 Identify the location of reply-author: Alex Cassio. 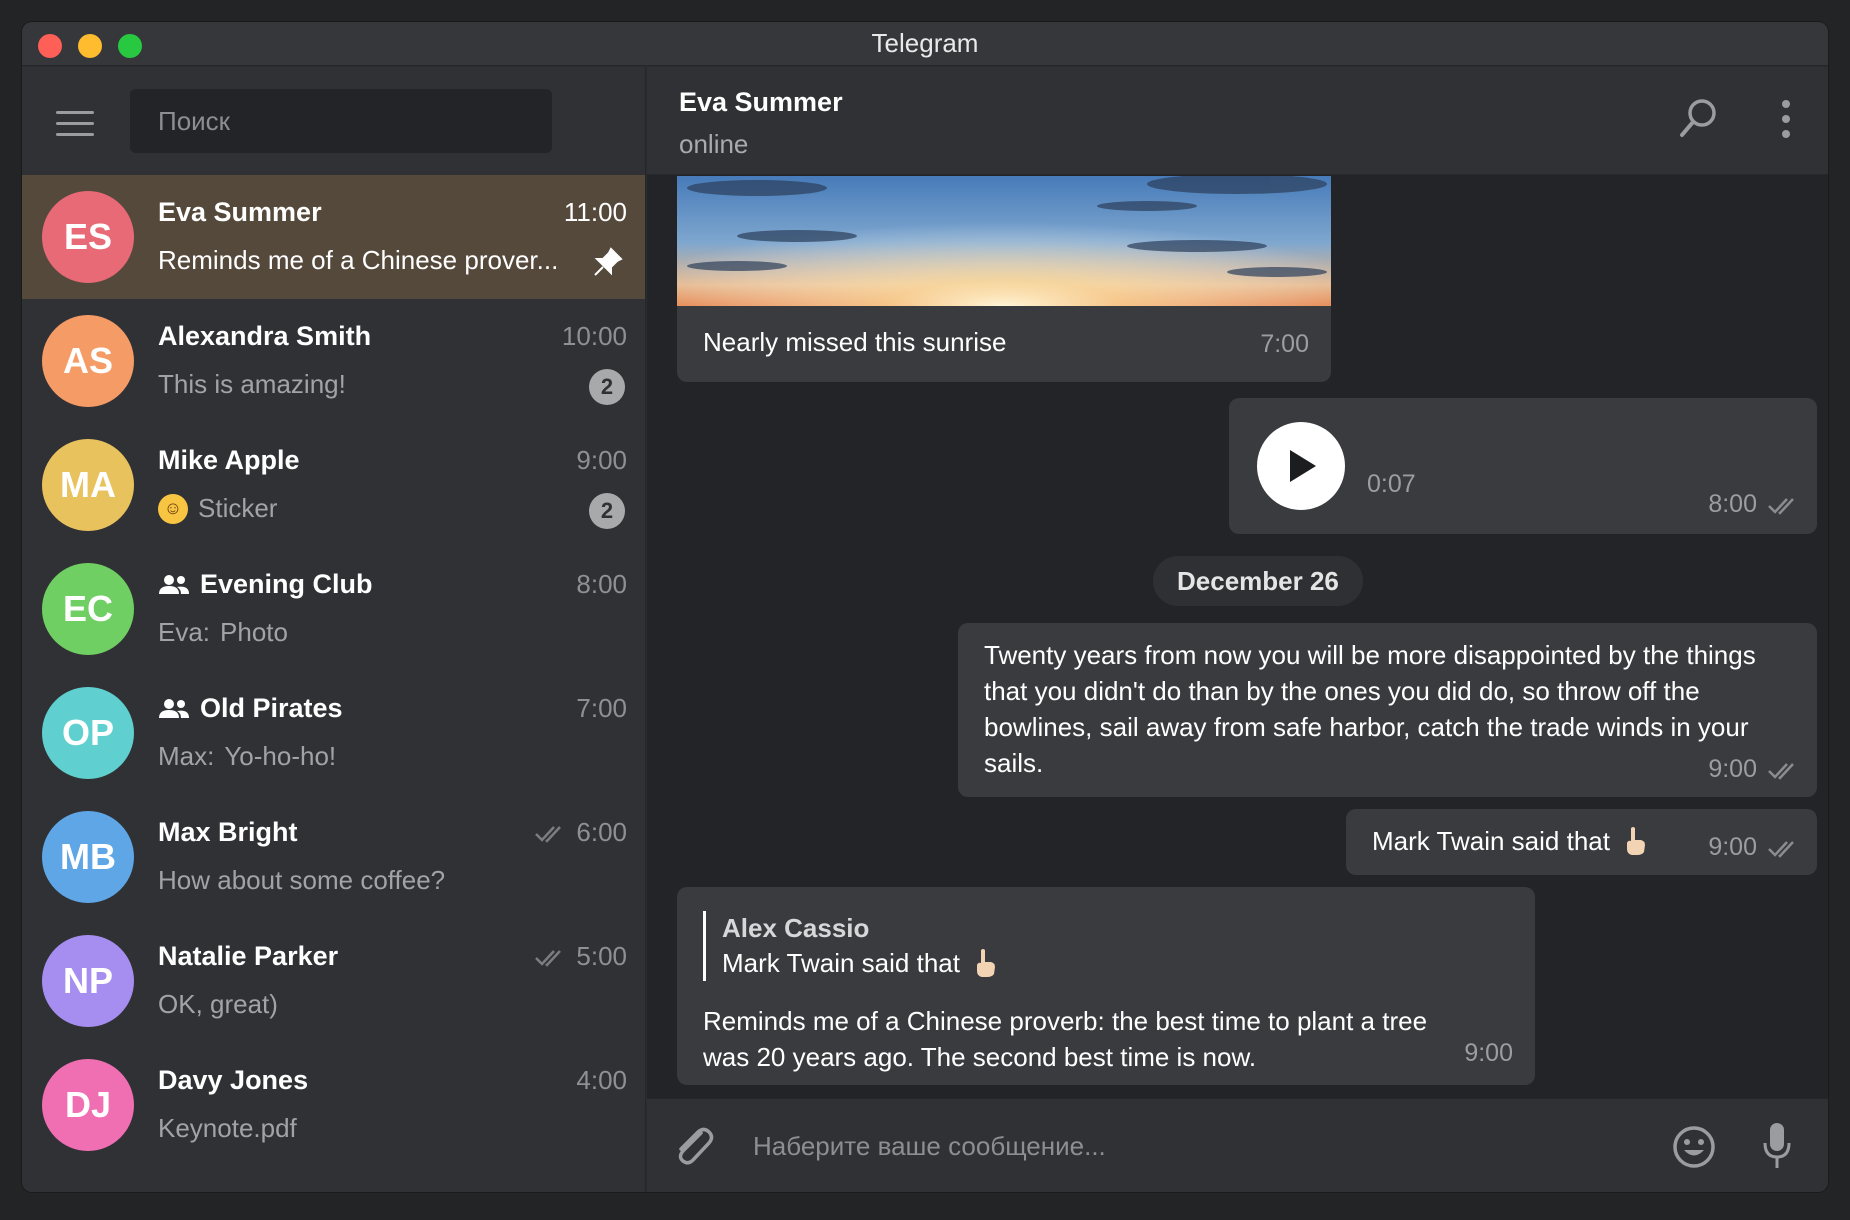
(796, 928).